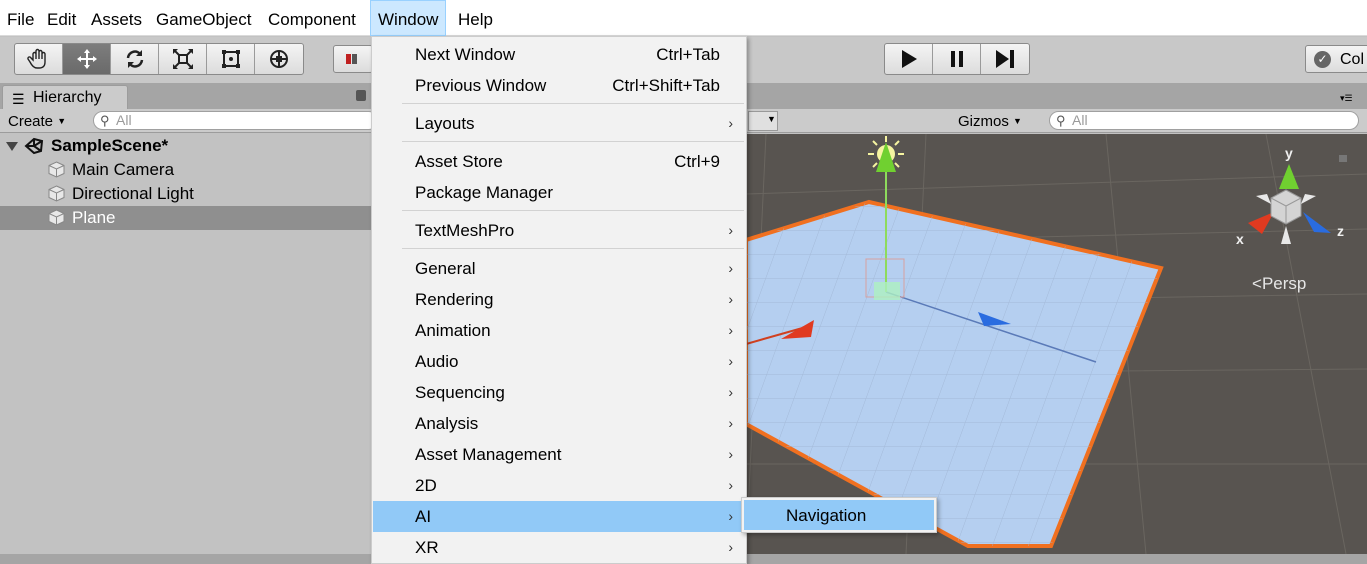 Image resolution: width=1367 pixels, height=564 pixels. Describe the element at coordinates (573, 248) in the screenshot. I see `menu-separator` at that location.